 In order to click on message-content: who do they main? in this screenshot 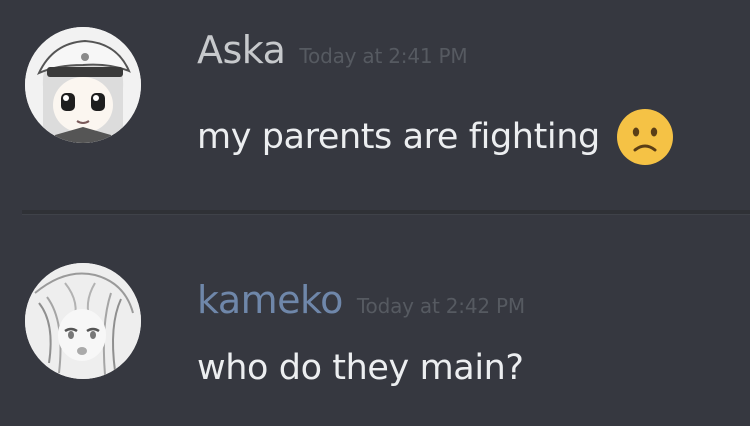, I will do `click(360, 368)`.